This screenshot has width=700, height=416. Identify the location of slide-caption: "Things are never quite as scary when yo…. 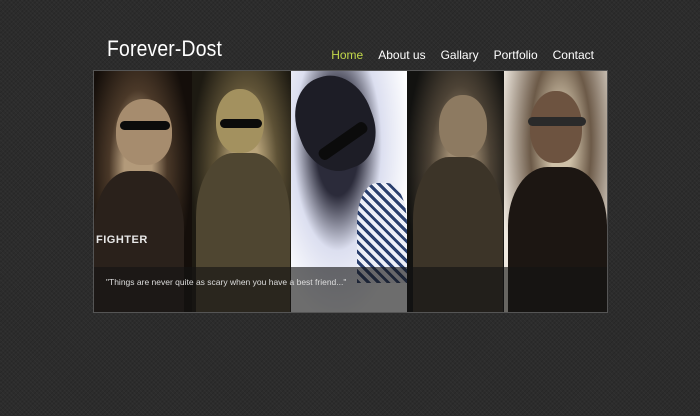
(226, 282).